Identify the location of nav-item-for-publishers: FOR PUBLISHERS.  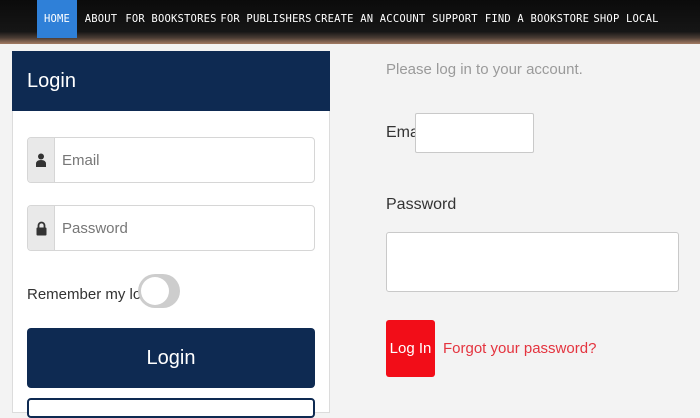
(265, 19).